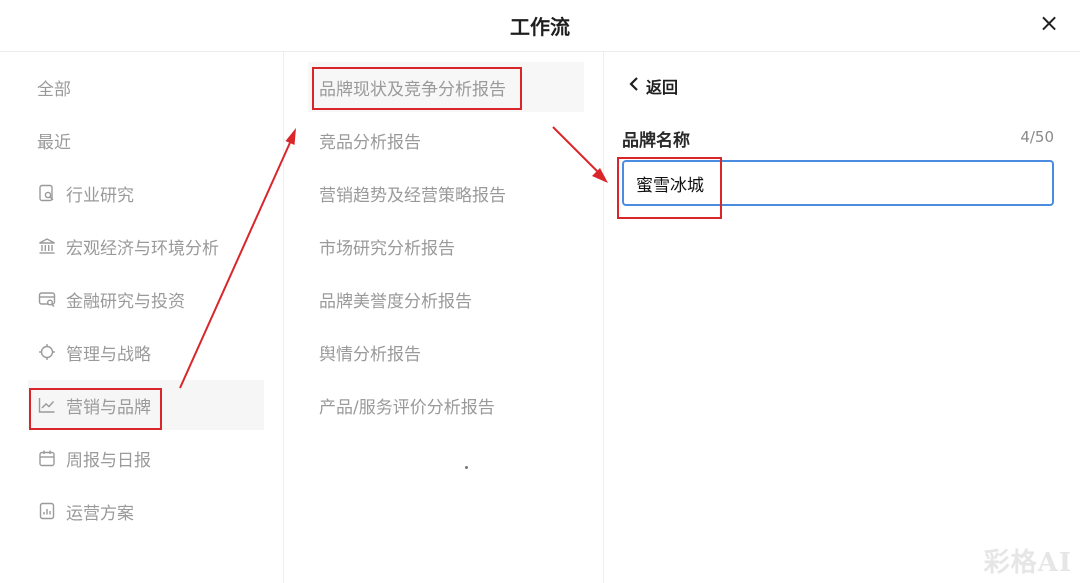 Image resolution: width=1080 pixels, height=583 pixels. I want to click on category-operation-plan: 运营方案, so click(146, 511).